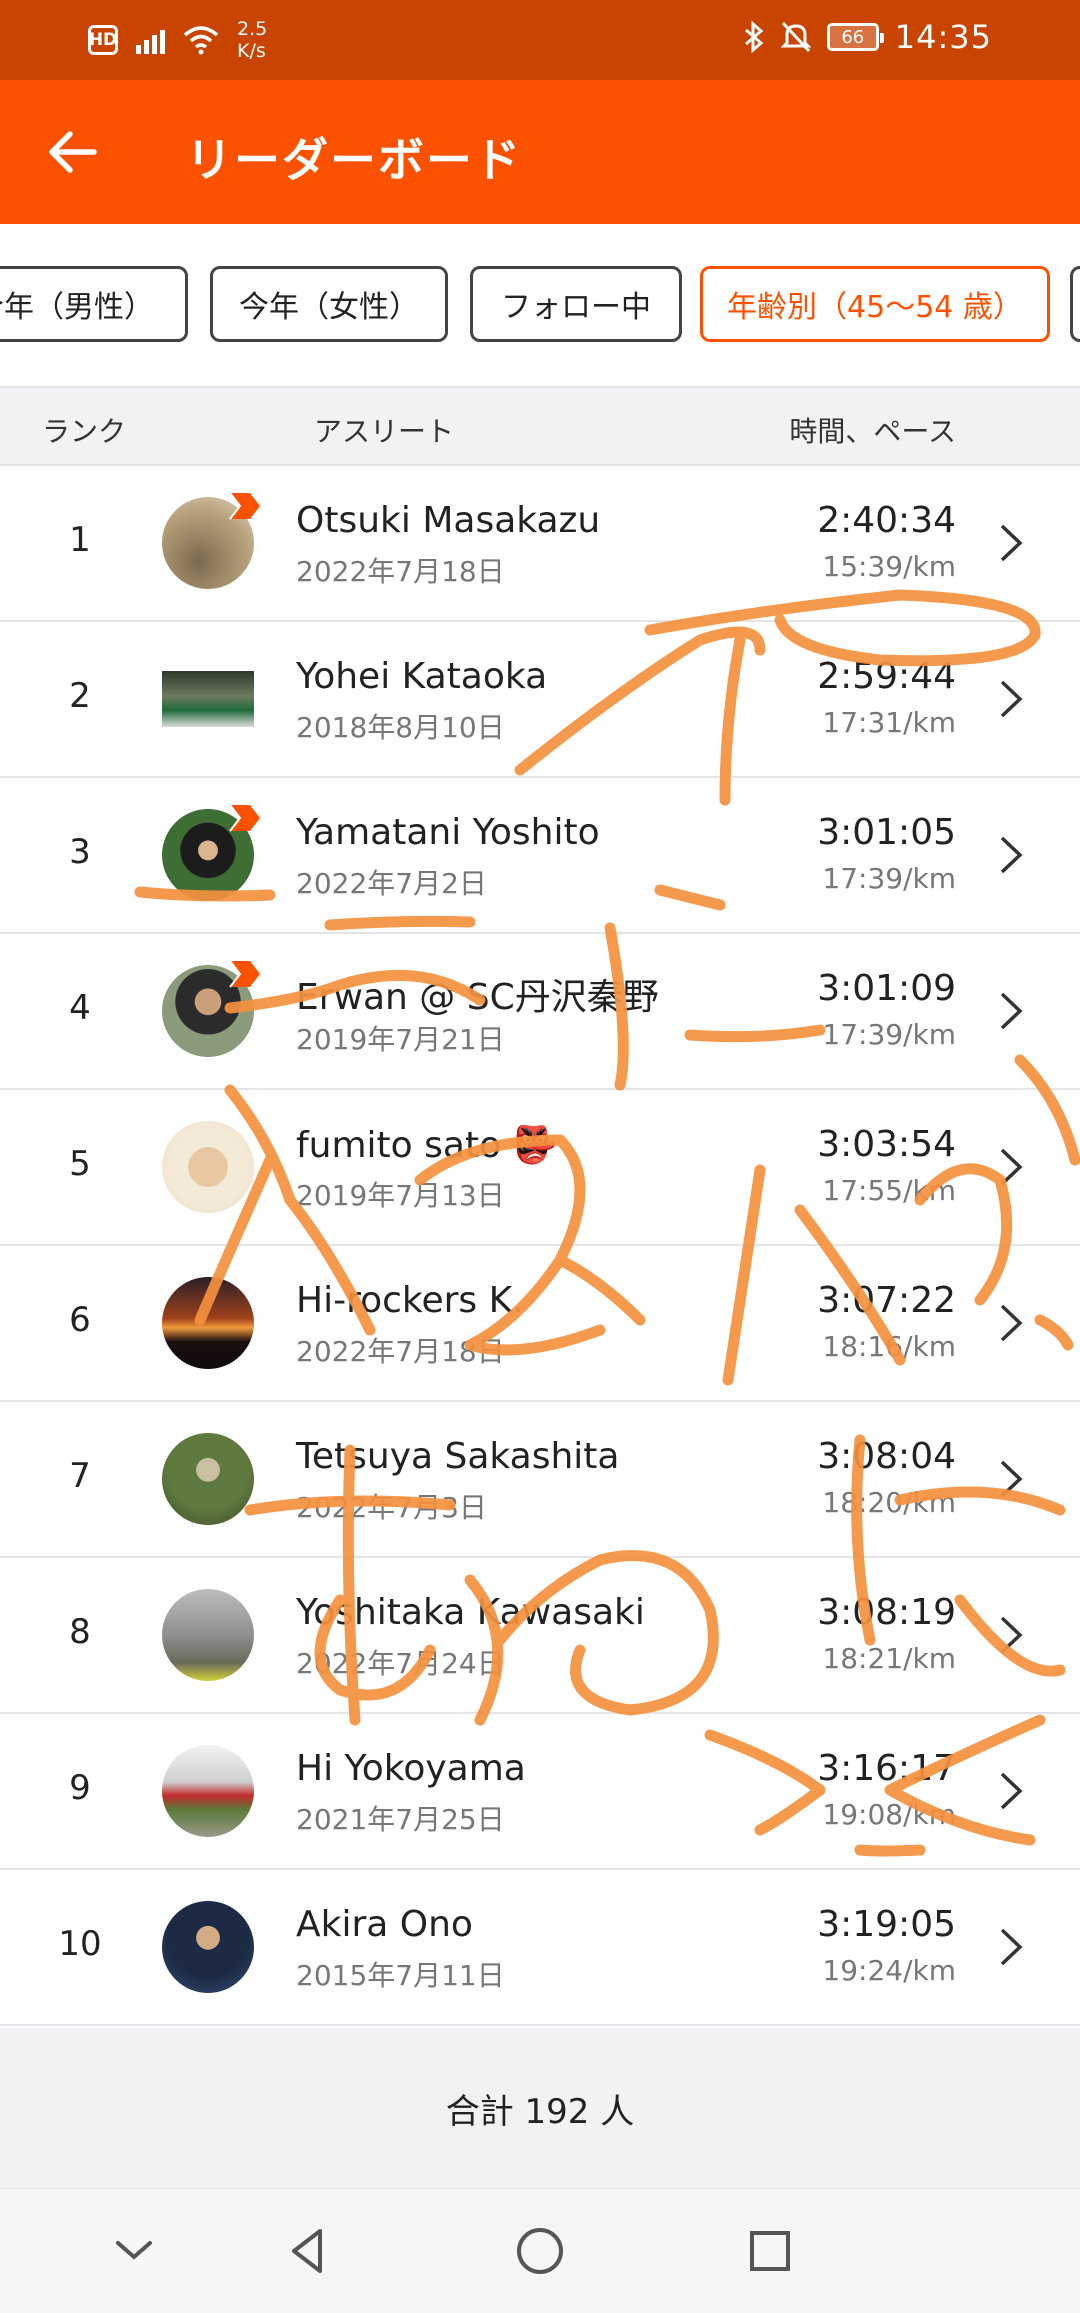 The image size is (1080, 2313). I want to click on signal-icon, so click(150, 40).